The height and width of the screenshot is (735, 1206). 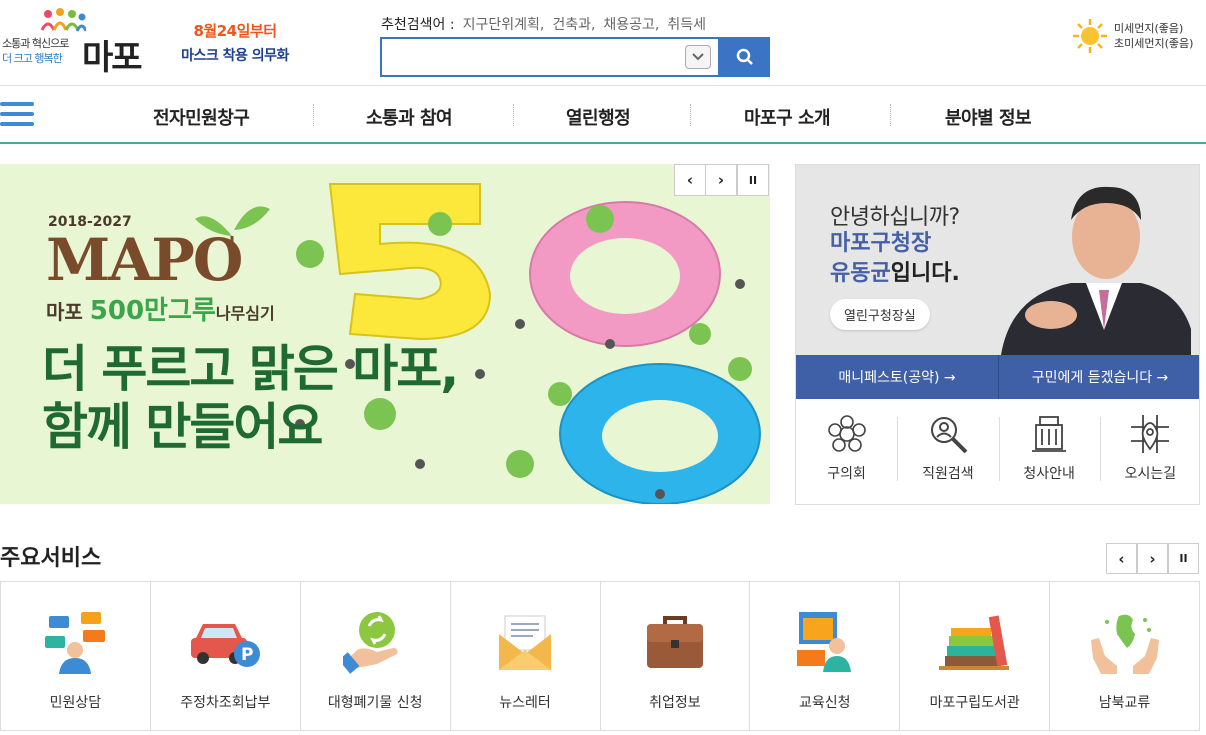 I want to click on recommended-keyword: 취득세, so click(x=686, y=24).